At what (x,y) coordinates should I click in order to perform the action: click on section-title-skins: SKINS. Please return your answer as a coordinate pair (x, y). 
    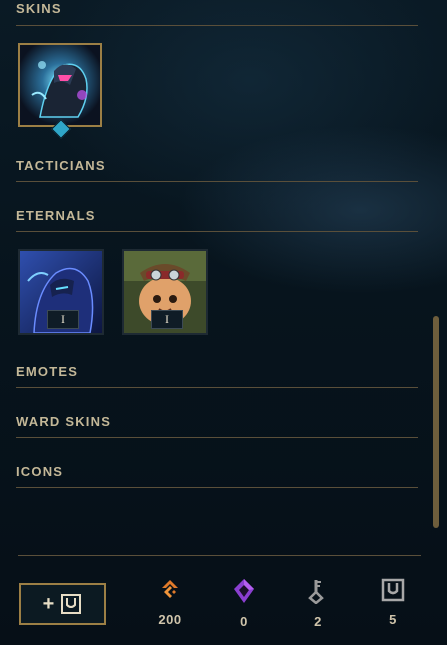
    Looking at the image, I should click on (39, 8).